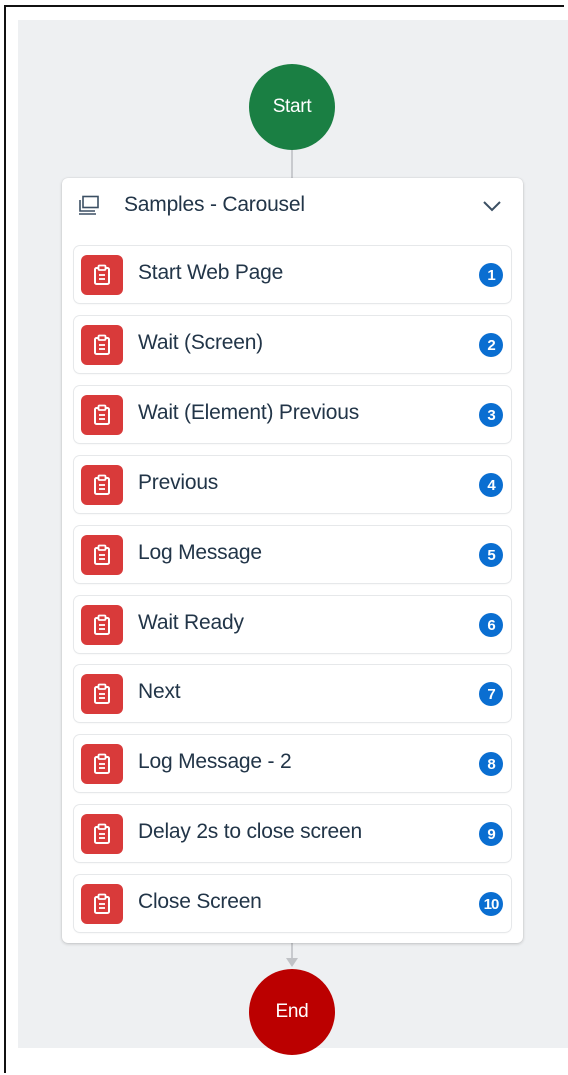  Describe the element at coordinates (200, 552) in the screenshot. I see `step-label: Log Message` at that location.